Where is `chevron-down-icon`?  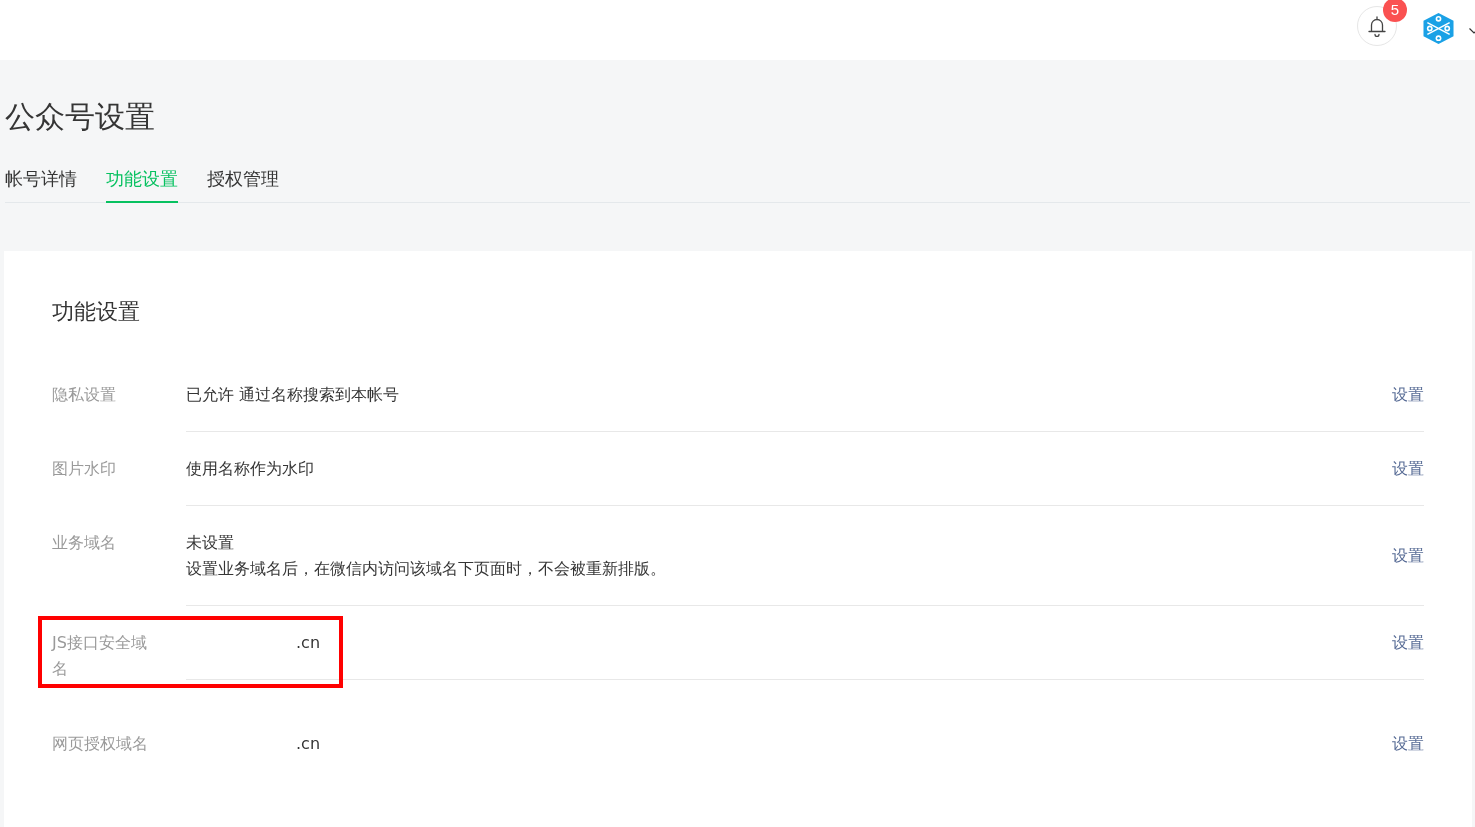
chevron-down-icon is located at coordinates (1472, 31).